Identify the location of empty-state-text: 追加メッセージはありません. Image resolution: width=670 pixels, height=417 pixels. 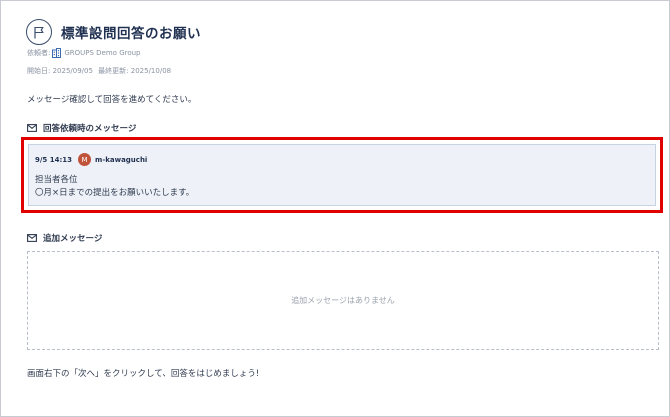
(343, 300).